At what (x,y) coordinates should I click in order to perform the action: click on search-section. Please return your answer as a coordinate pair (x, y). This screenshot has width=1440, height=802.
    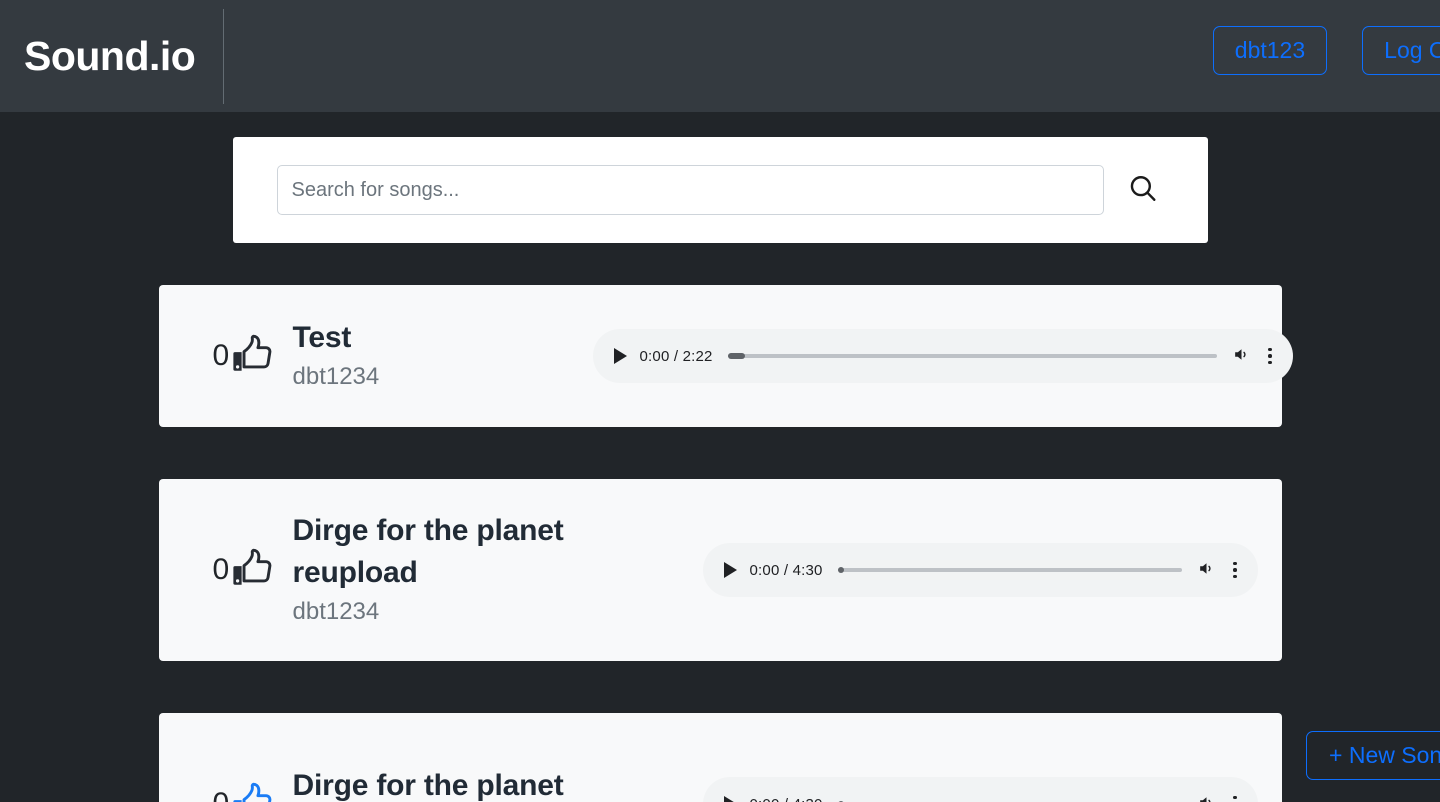
    Looking at the image, I should click on (720, 190).